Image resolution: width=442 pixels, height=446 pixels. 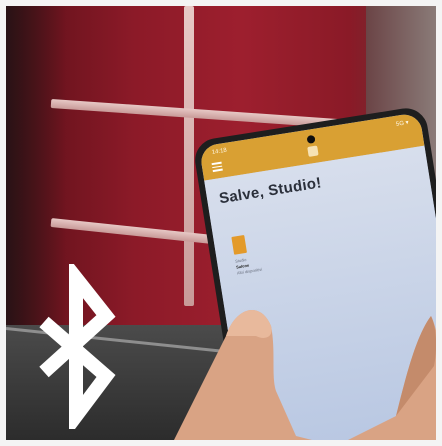 What do you see at coordinates (77, 346) in the screenshot?
I see `bluetooth-icon` at bounding box center [77, 346].